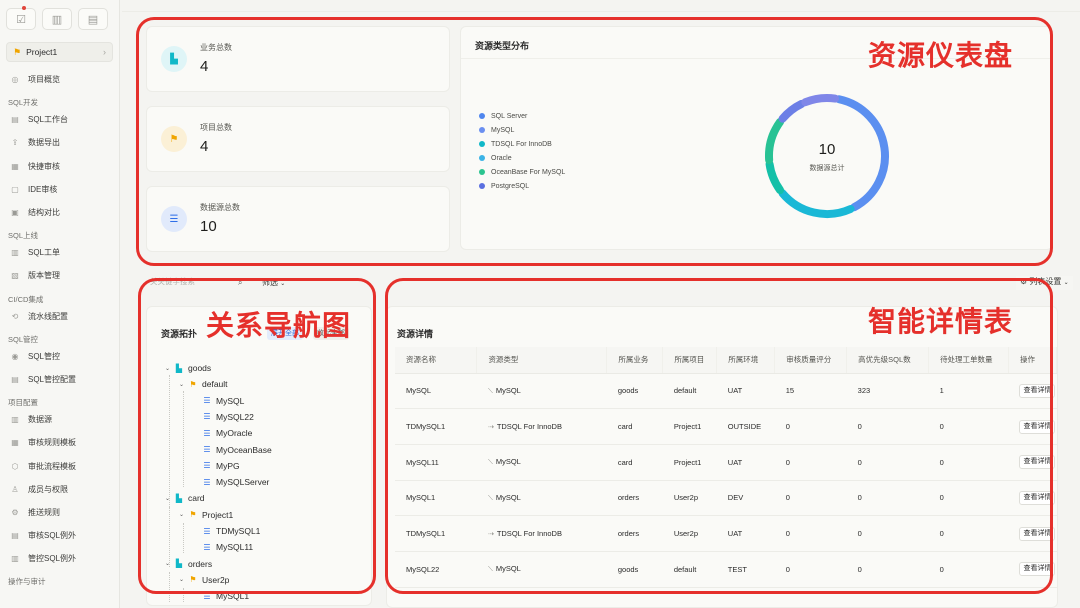 The image size is (1080, 608). What do you see at coordinates (59, 119) in the screenshot?
I see `sidebar-item: ▤ SQL工作台` at bounding box center [59, 119].